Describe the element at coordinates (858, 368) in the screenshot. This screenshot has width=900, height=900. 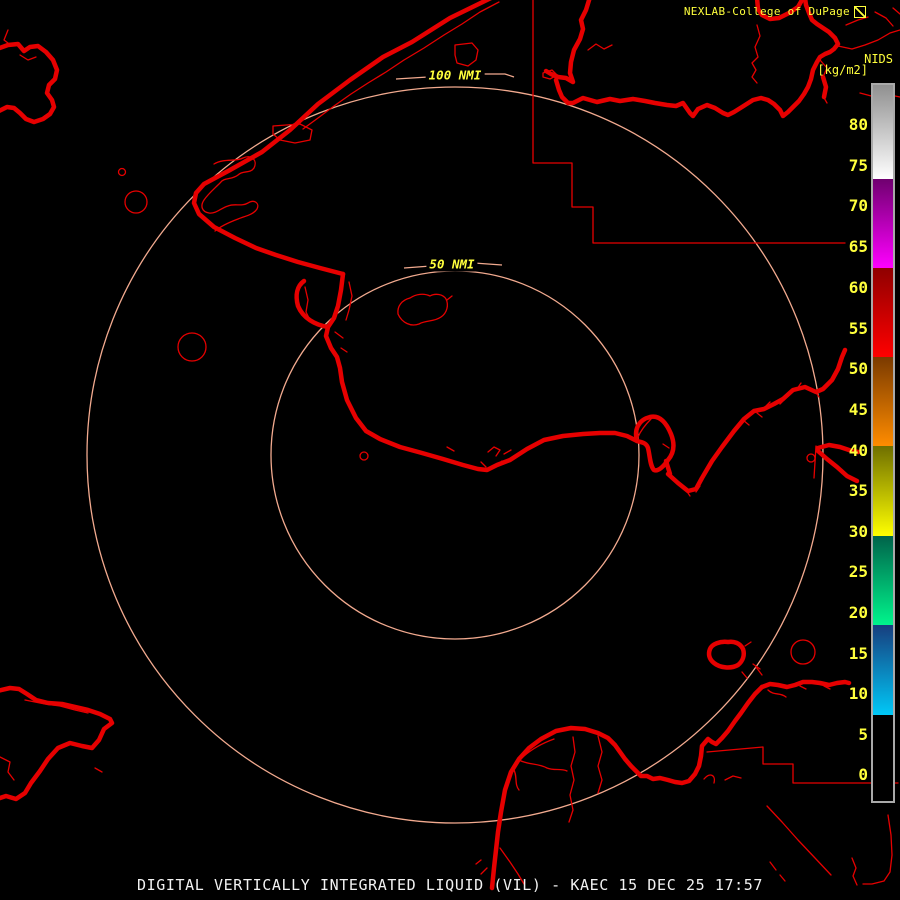
I see `colorbar-tick-50: 50` at that location.